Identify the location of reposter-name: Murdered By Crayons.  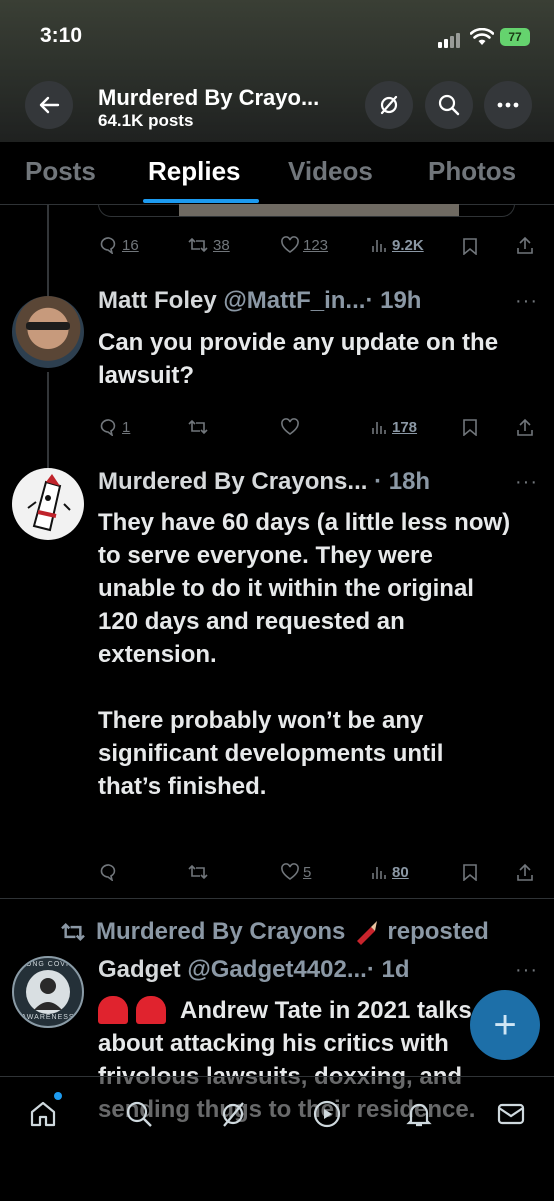
(220, 932).